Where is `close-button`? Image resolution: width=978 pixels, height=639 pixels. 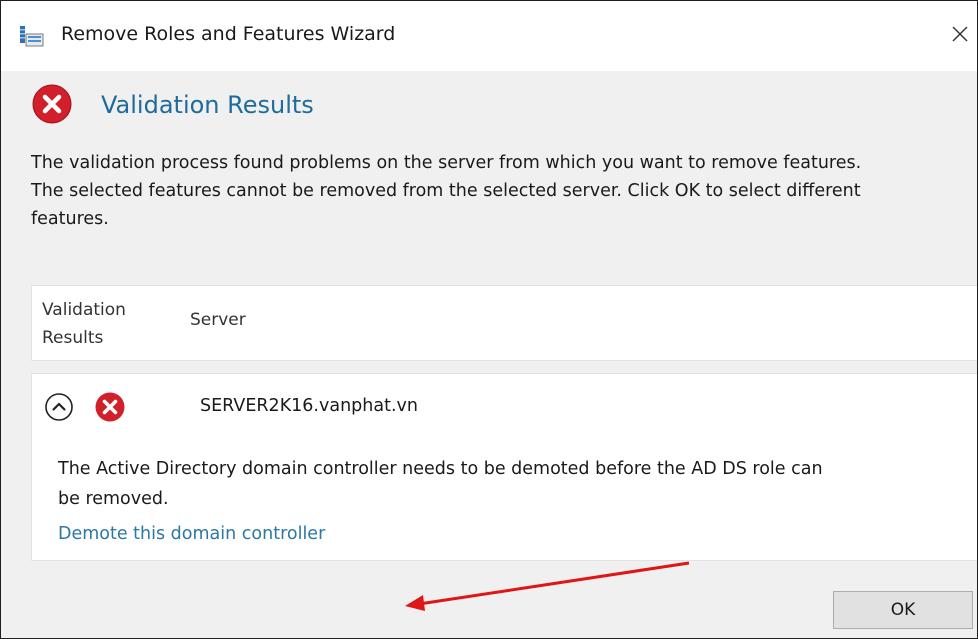
close-button is located at coordinates (960, 36).